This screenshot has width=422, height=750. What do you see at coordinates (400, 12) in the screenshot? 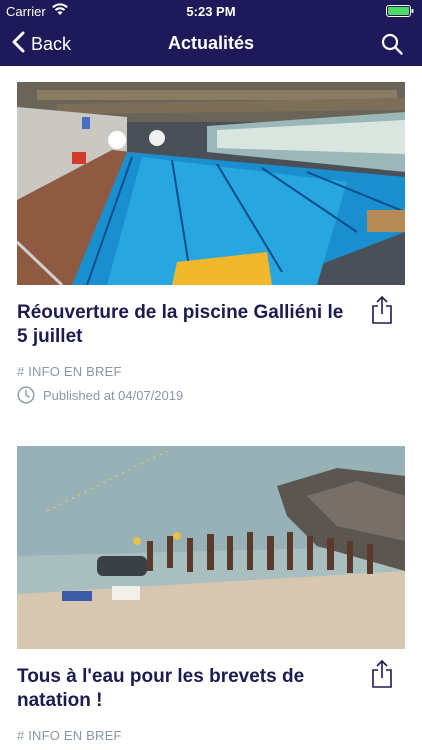
I see `battery-icon` at bounding box center [400, 12].